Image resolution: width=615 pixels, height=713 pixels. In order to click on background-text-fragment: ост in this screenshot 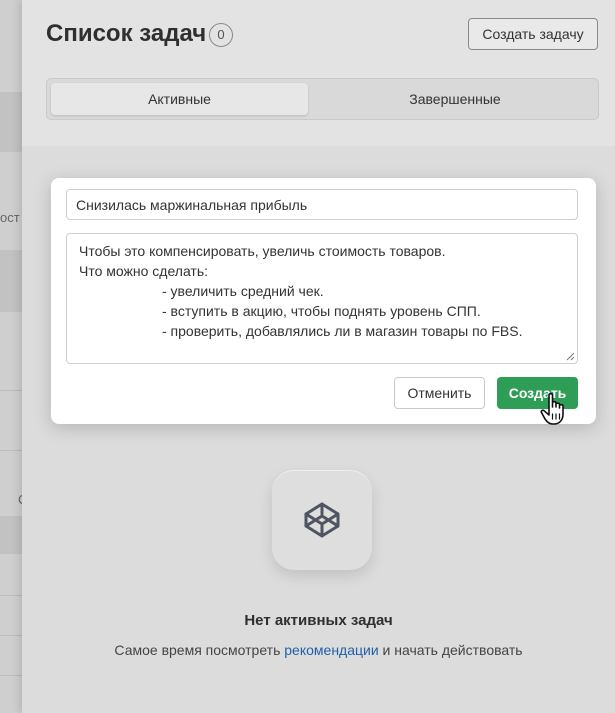, I will do `click(10, 217)`.